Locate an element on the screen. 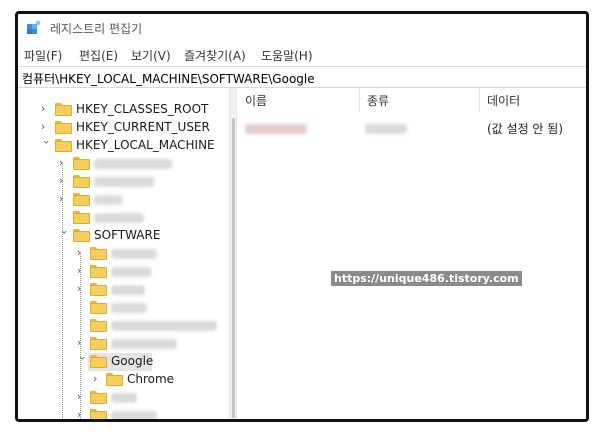 The width and height of the screenshot is (603, 436). redacted-value-type is located at coordinates (386, 129).